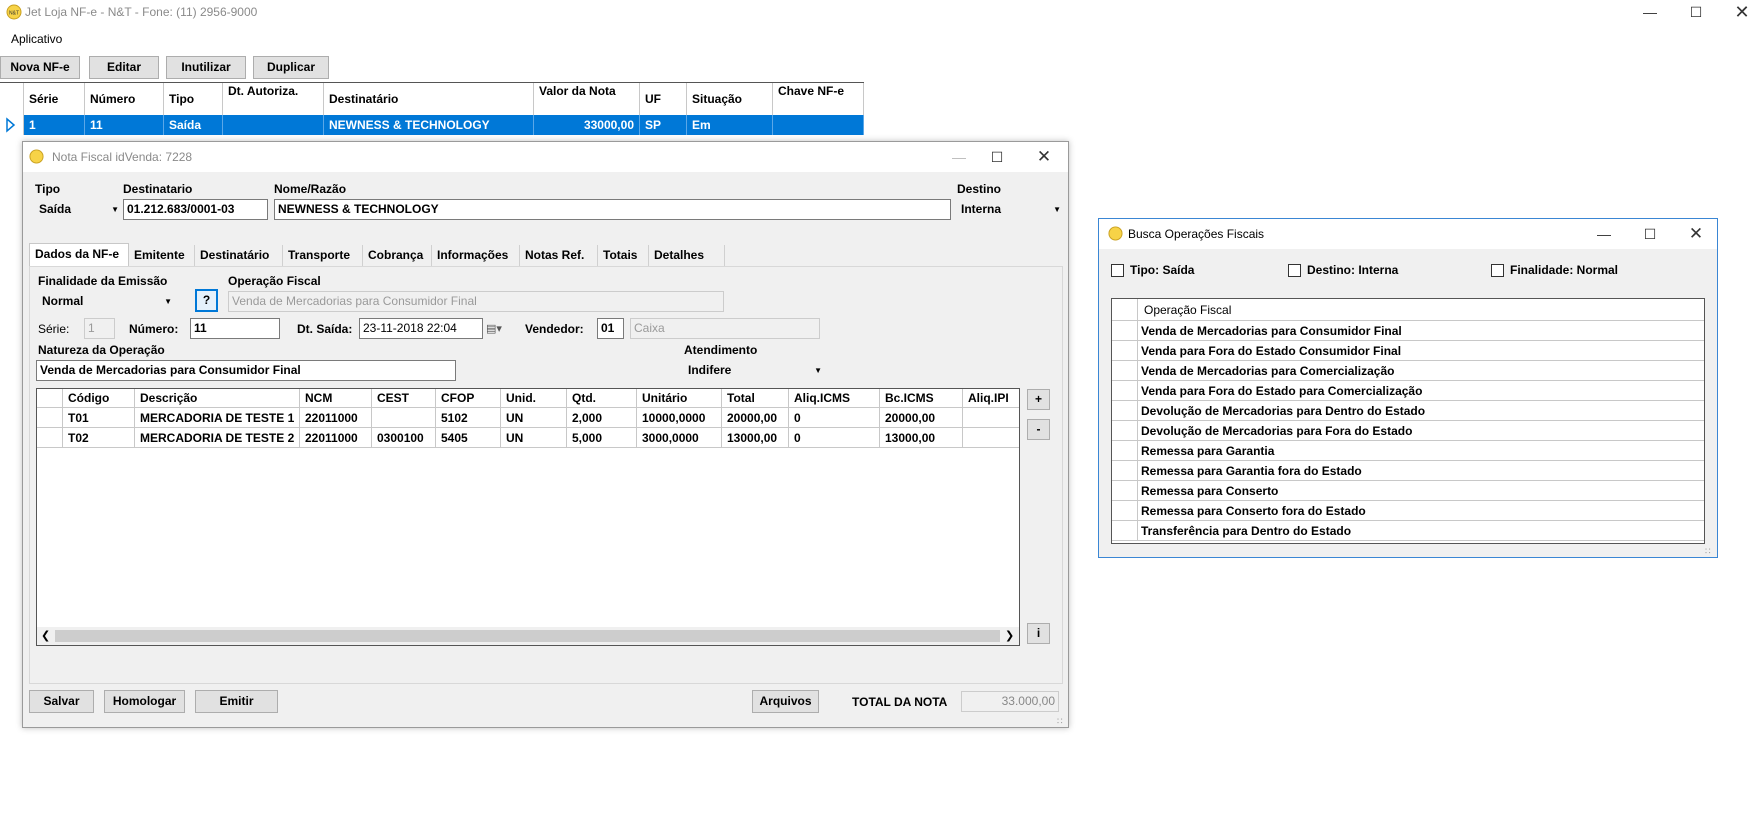  What do you see at coordinates (429, 99) in the screenshot?
I see `col-destinatario: Destinatário` at bounding box center [429, 99].